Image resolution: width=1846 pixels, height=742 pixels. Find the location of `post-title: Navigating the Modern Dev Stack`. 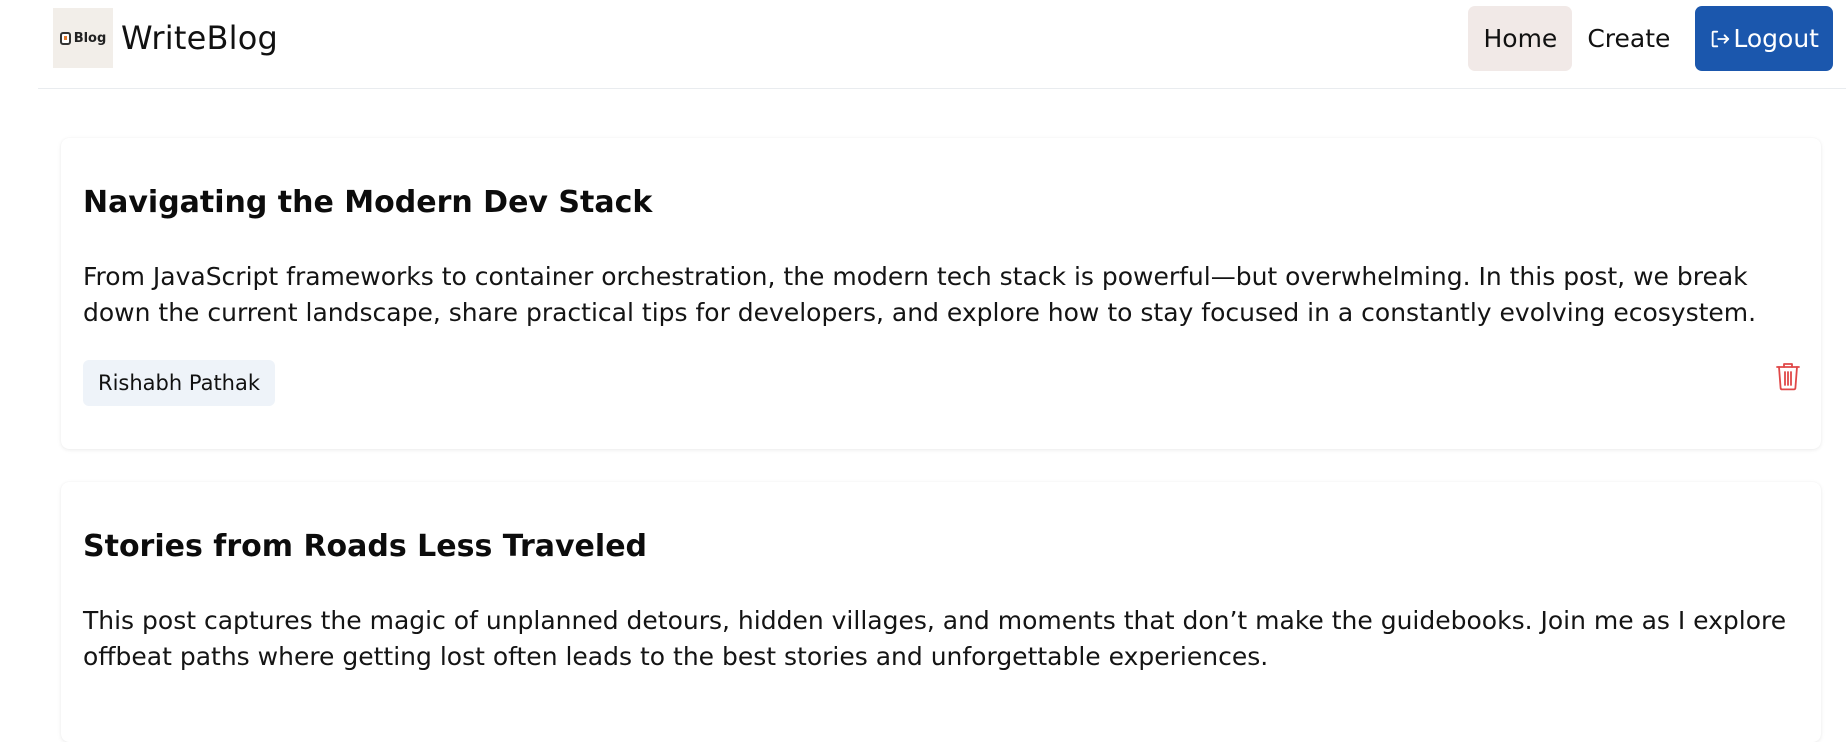

post-title: Navigating the Modern Dev Stack is located at coordinates (367, 202).